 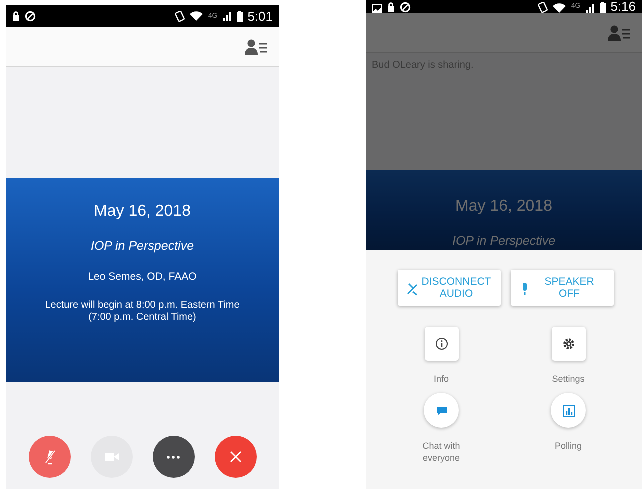 I want to click on more-button, so click(x=173, y=457).